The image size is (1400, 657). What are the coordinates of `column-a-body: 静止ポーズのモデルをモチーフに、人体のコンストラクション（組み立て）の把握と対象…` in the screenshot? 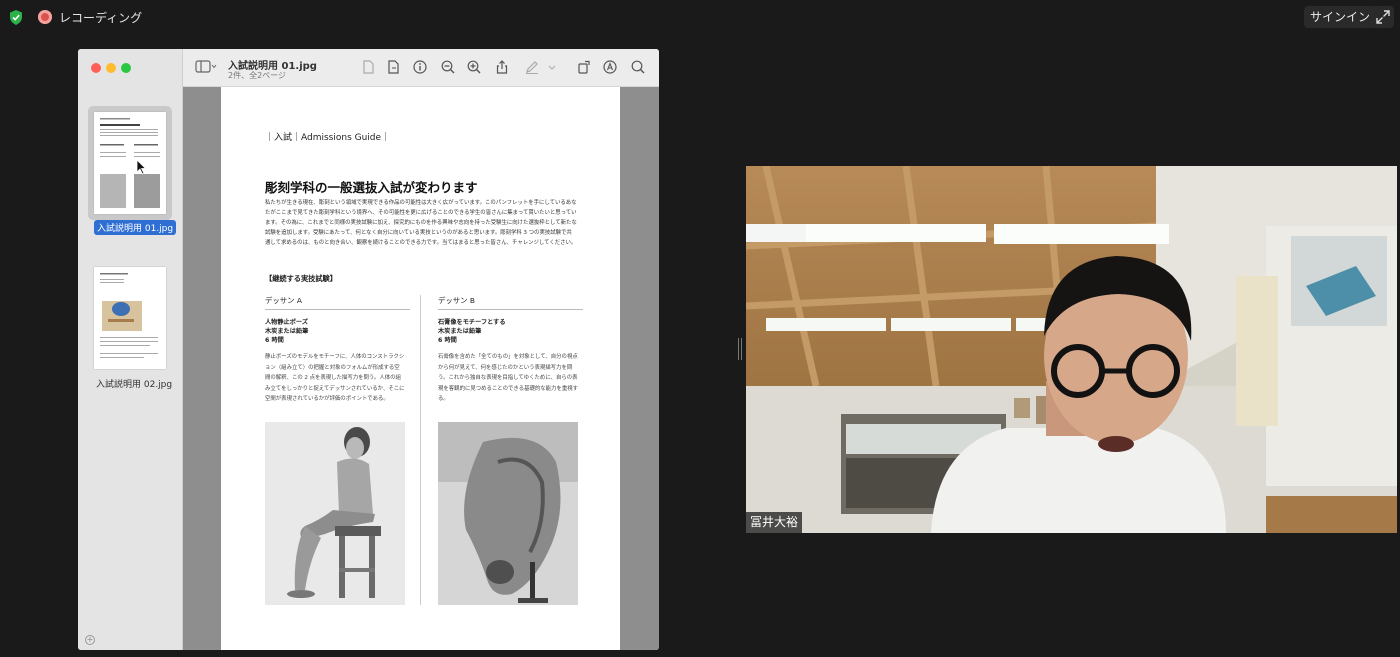 It's located at (335, 378).